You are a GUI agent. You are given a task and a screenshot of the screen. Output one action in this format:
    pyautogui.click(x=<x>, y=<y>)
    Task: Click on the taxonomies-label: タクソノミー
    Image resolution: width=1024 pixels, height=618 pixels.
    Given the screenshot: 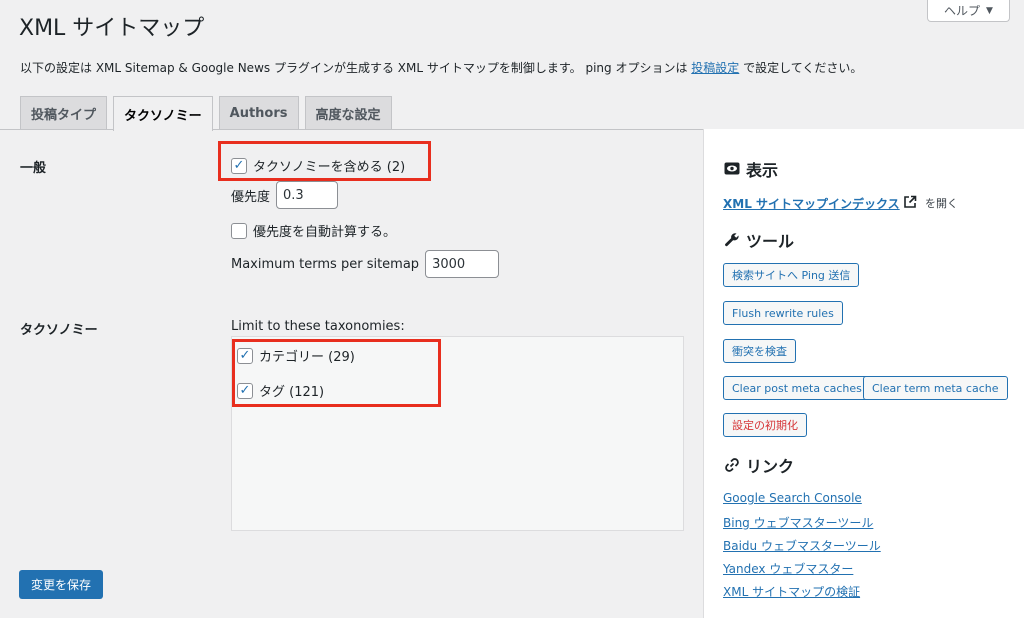 What is the action you would take?
    pyautogui.click(x=59, y=330)
    